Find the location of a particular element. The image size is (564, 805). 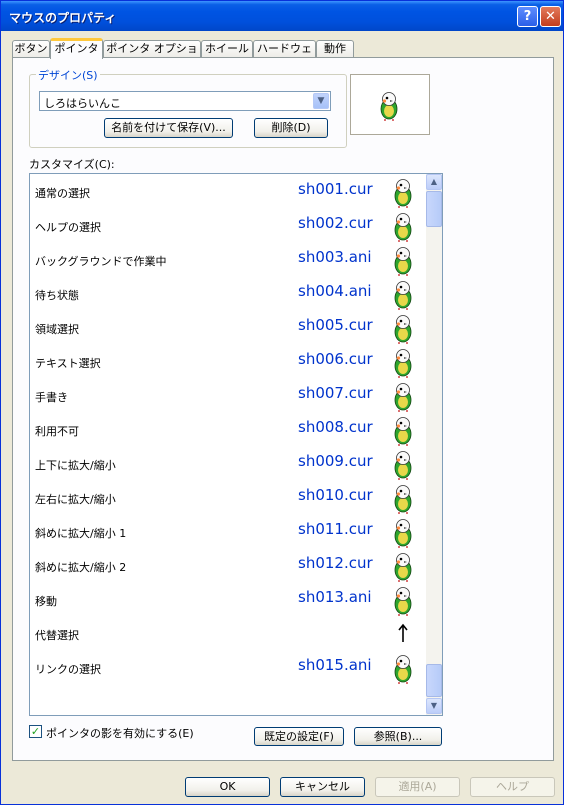

help-title-button: ? is located at coordinates (527, 16).